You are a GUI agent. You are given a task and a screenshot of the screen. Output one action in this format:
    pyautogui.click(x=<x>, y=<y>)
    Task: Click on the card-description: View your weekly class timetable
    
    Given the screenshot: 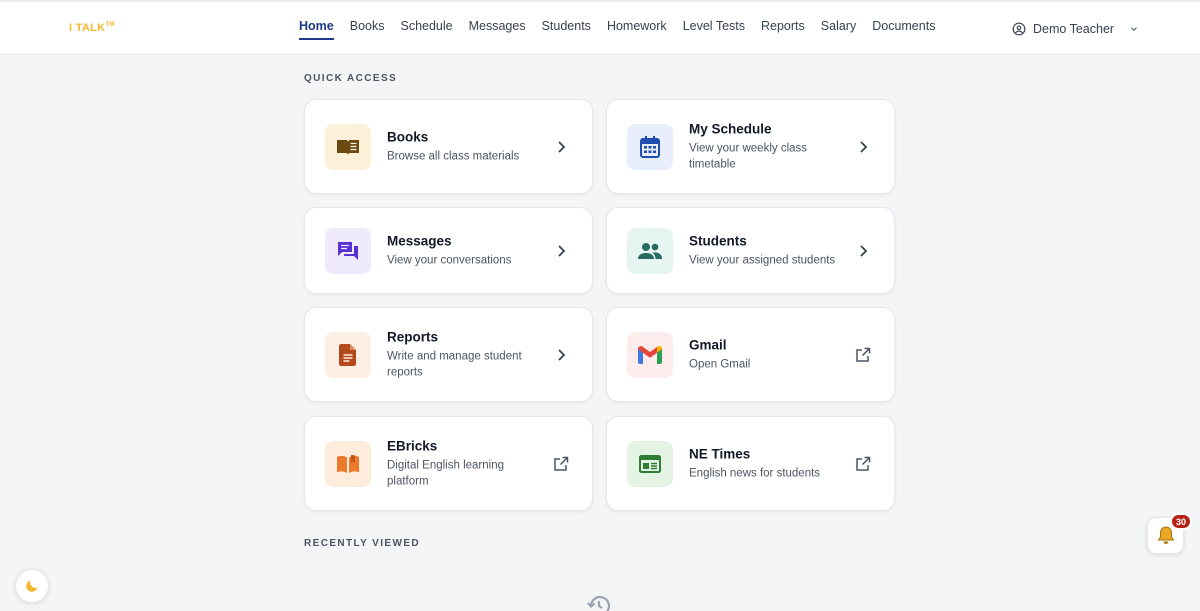 What is the action you would take?
    pyautogui.click(x=748, y=156)
    